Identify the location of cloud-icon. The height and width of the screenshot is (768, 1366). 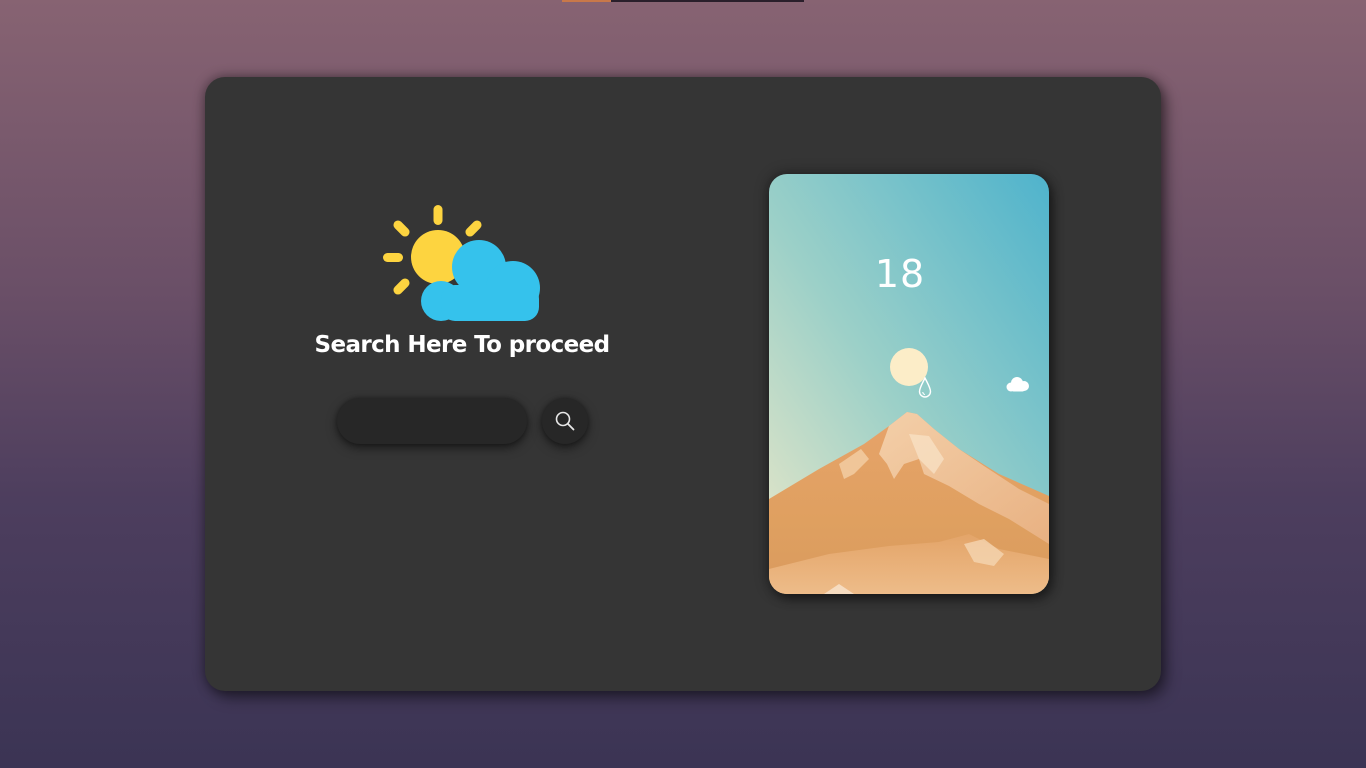
(1017, 384).